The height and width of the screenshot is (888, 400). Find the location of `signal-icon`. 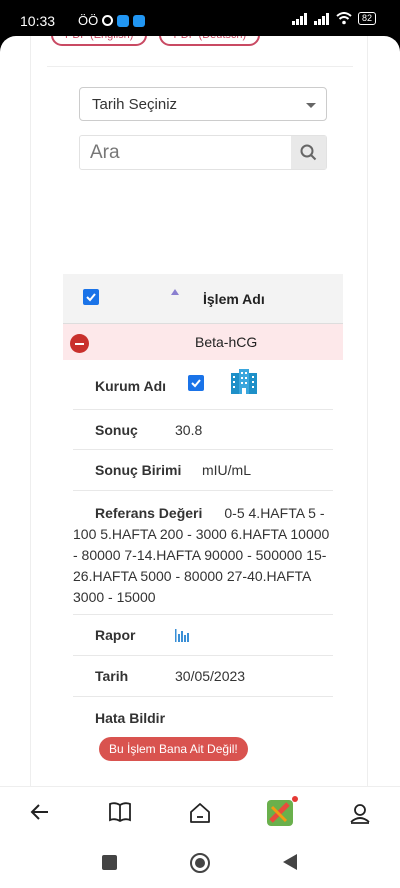

signal-icon is located at coordinates (299, 18).